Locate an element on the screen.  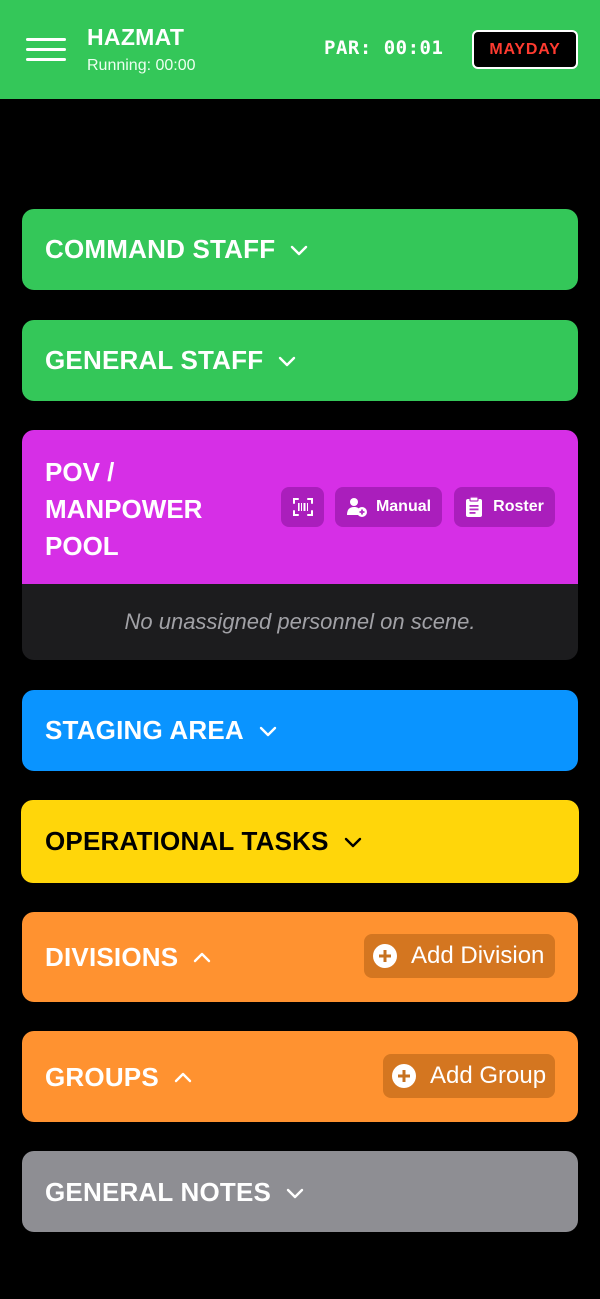
staging-area-title: STAGING AREA is located at coordinates (144, 730).